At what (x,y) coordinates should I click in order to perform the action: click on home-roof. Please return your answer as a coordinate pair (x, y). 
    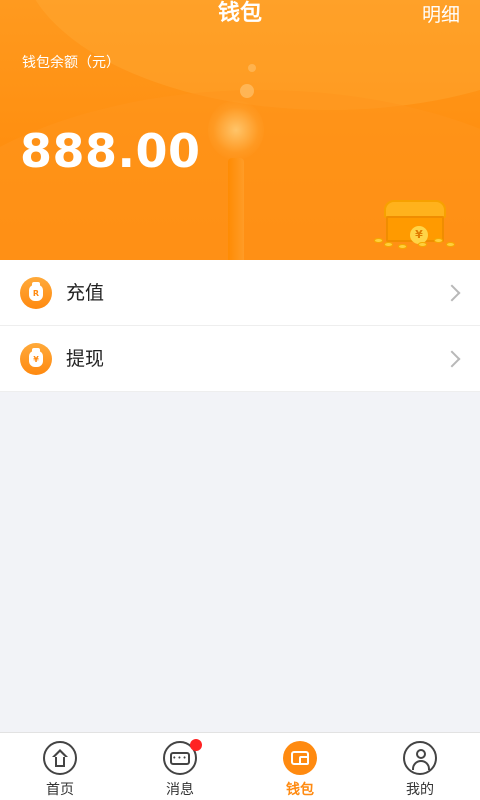
    Looking at the image, I should click on (60, 753).